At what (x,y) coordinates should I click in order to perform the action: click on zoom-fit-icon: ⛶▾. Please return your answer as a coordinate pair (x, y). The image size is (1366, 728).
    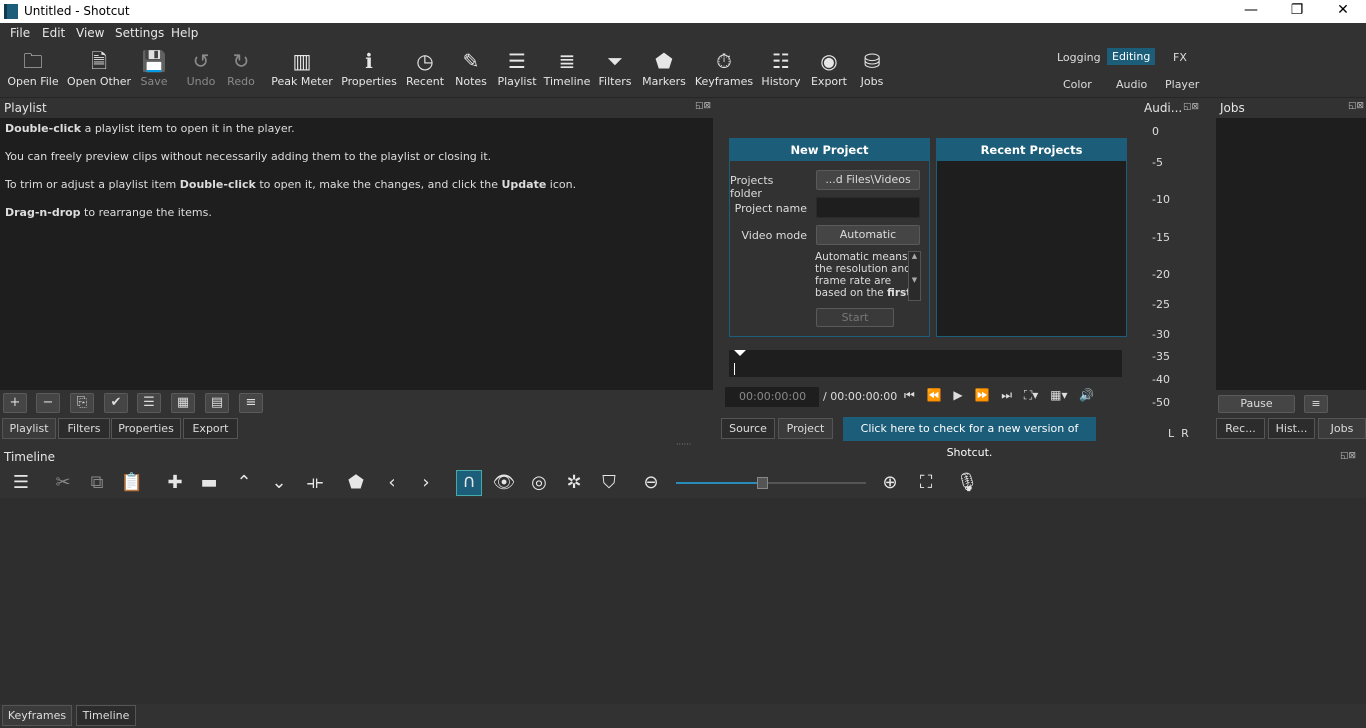
    Looking at the image, I should click on (1031, 395).